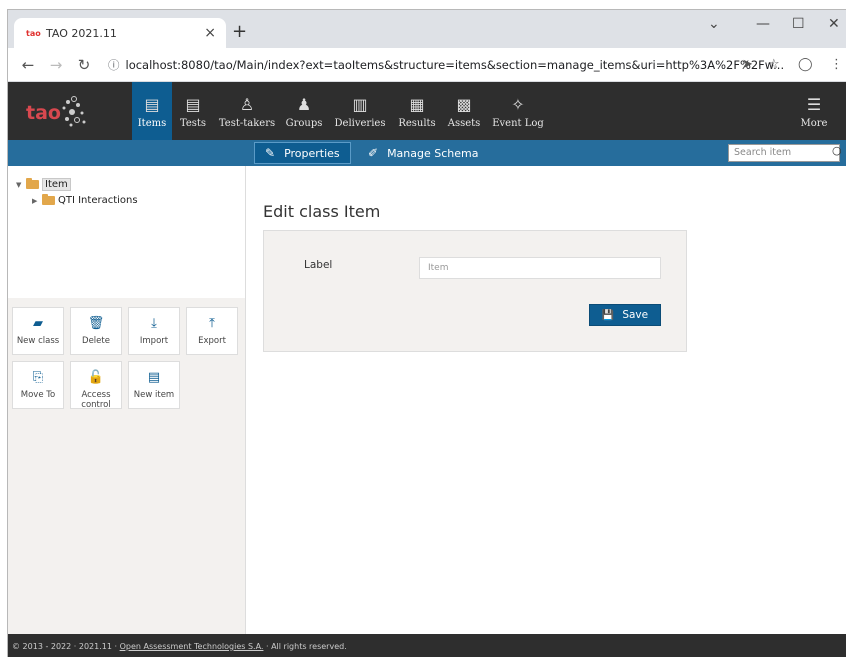 This screenshot has width=846, height=657. I want to click on properties-tab: ✎ Properties, so click(302, 153).